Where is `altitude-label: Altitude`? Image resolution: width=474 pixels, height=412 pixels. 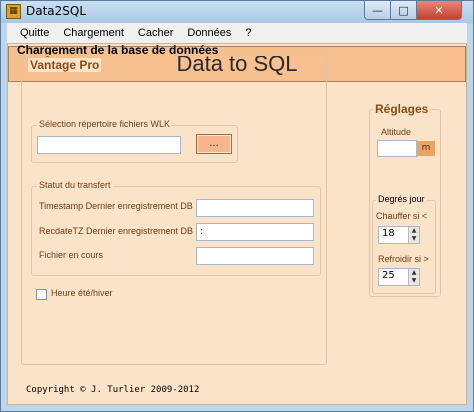
altitude-label: Altitude is located at coordinates (396, 132).